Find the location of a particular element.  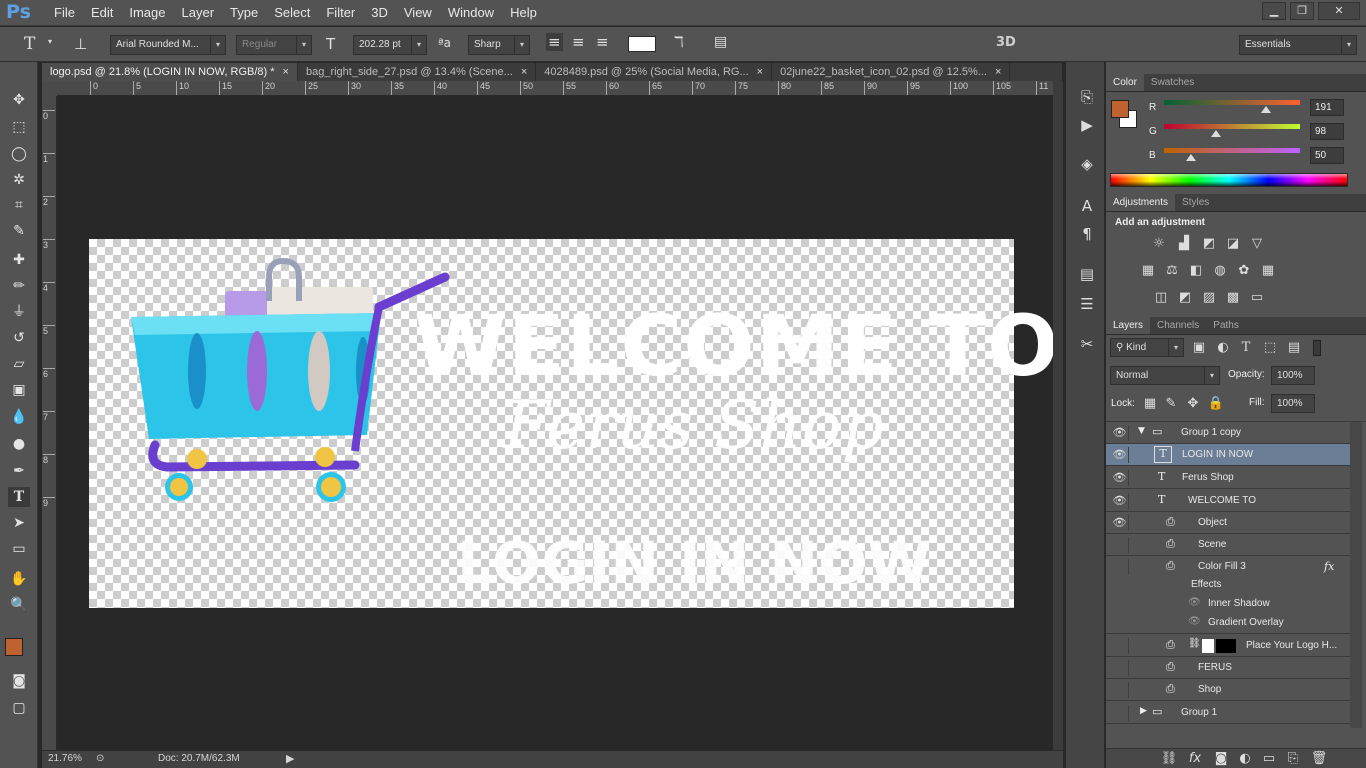

warp-text-icon: ℸ is located at coordinates (679, 42).